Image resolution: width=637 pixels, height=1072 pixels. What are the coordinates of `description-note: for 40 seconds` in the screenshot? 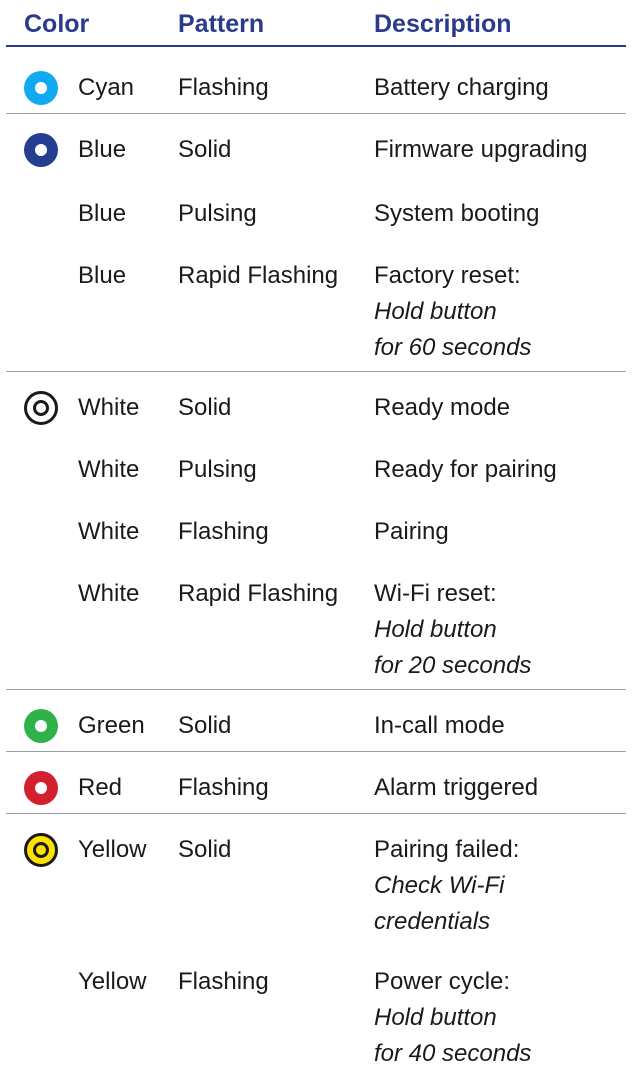 It's located at (453, 1053).